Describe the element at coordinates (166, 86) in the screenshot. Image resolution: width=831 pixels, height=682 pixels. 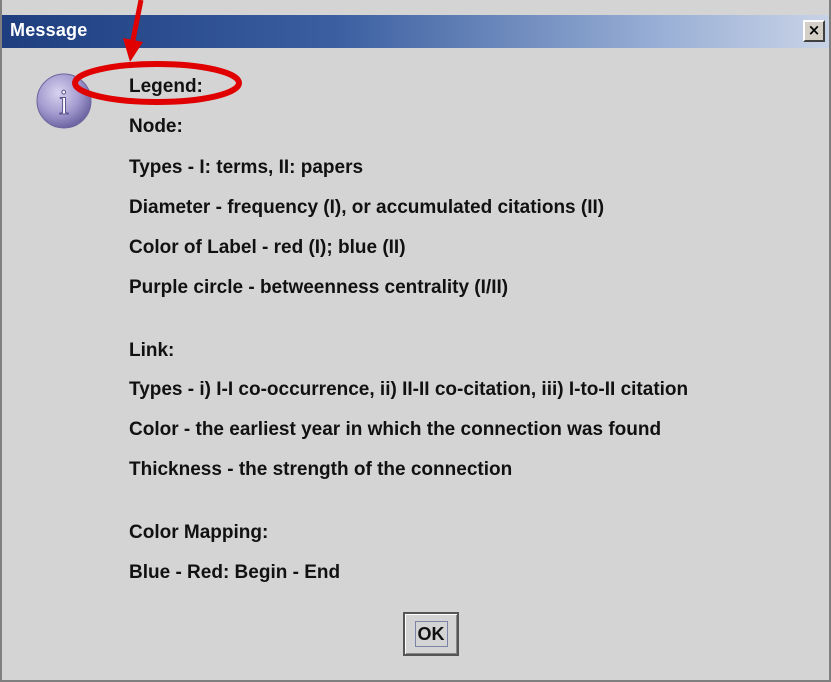
I see `message-line-legend: Legend:` at that location.